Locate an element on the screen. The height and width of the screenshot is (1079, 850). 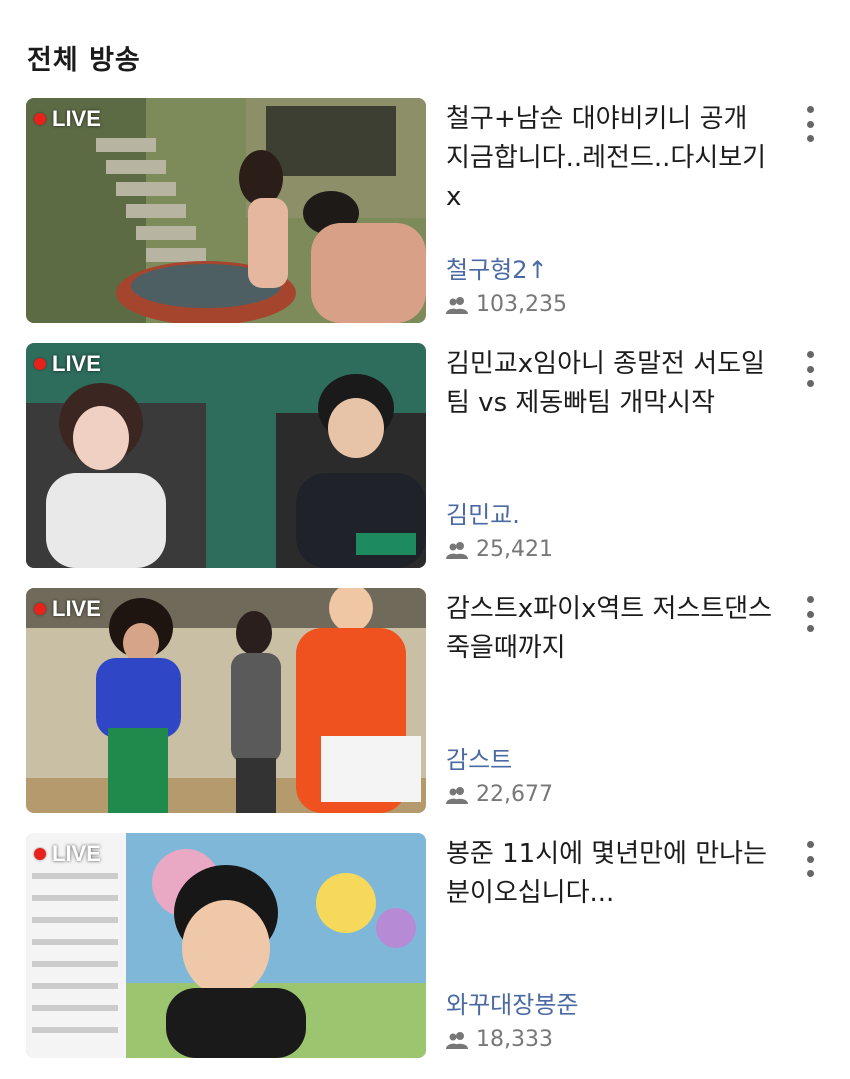
view-count-value: 22,677 is located at coordinates (514, 794).